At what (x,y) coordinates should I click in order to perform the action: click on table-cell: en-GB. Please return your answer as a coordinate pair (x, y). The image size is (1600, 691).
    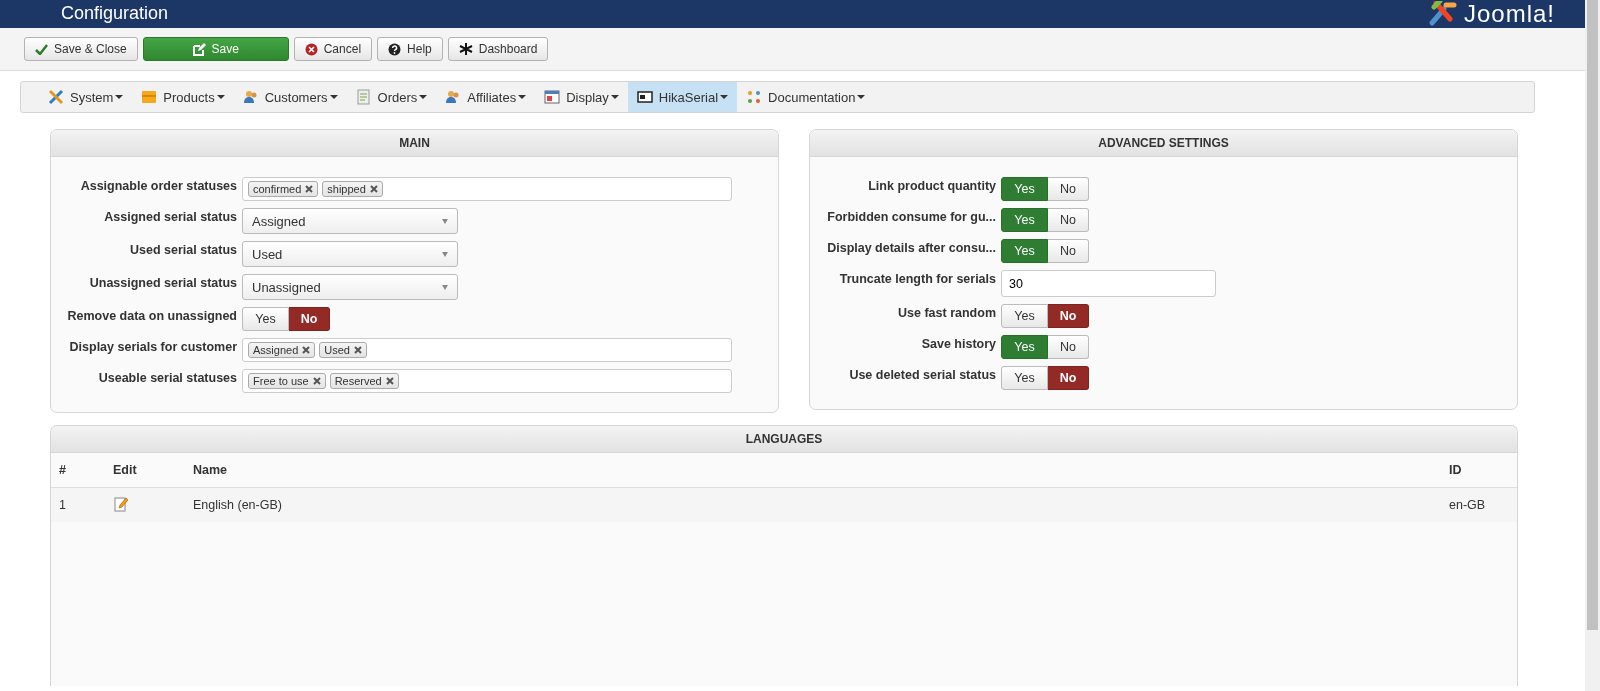
    Looking at the image, I should click on (1479, 504).